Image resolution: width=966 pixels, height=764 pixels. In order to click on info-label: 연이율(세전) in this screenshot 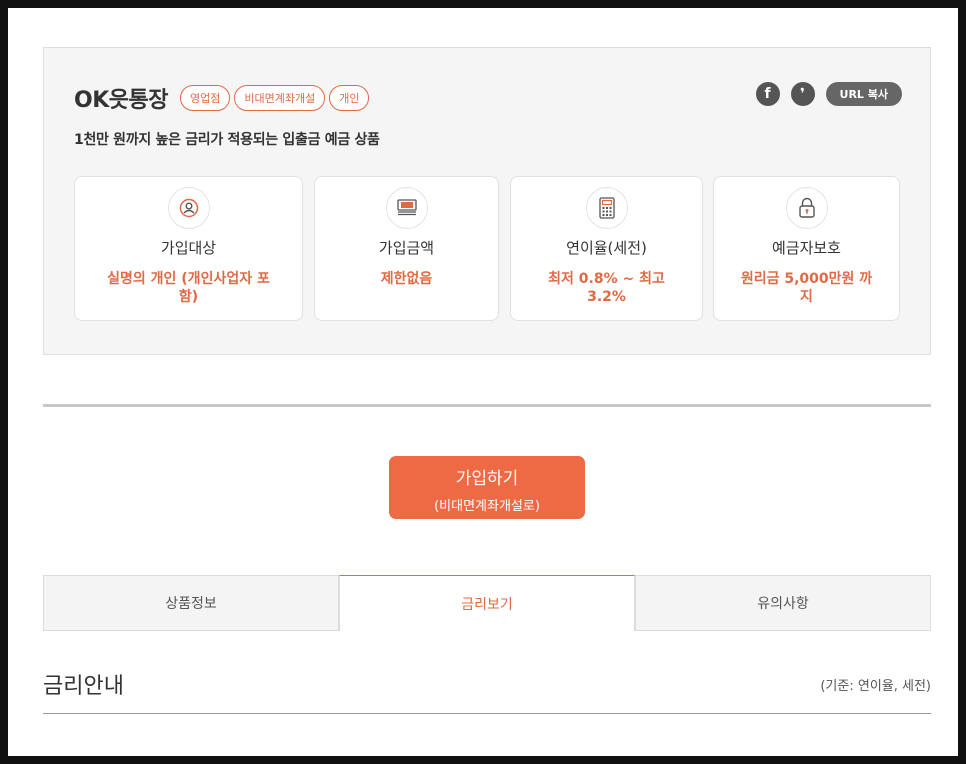, I will do `click(606, 248)`.